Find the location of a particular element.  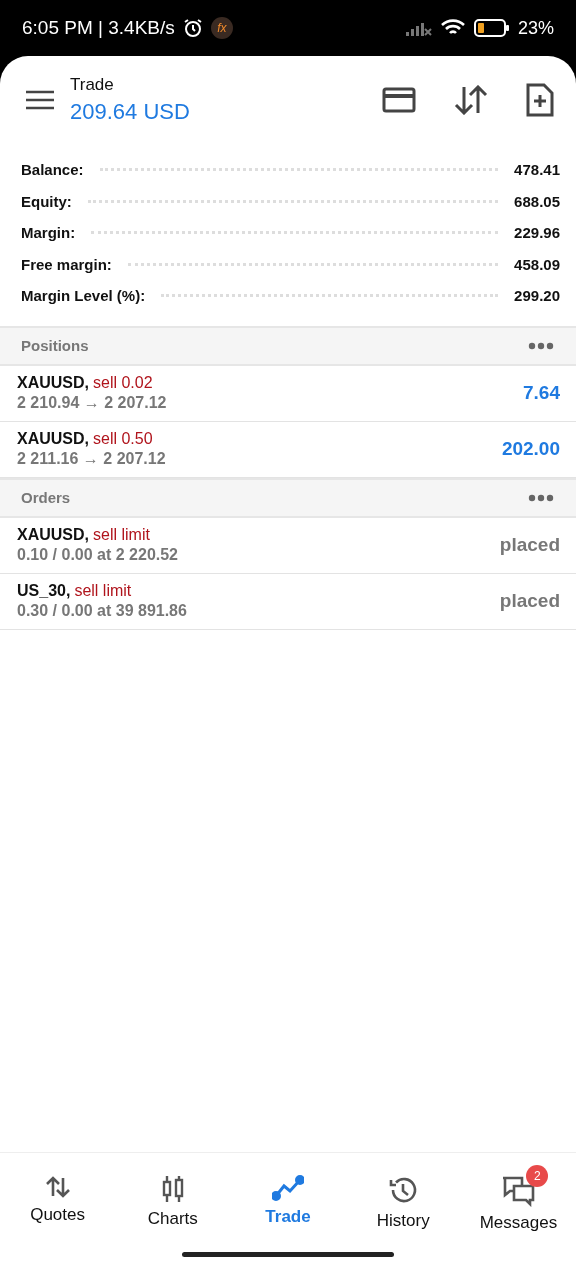

summary-label: Margin: is located at coordinates (48, 233).